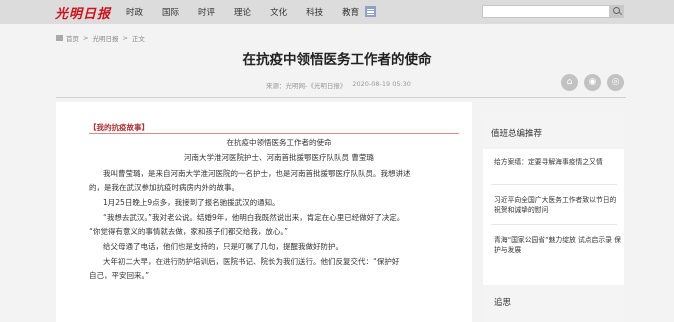 This screenshot has height=322, width=674. Describe the element at coordinates (223, 246) in the screenshot. I see `paragraph: 给父母通了电话，他们也是支持的，只是叮嘱了几句，提醒我做好防护。` at that location.